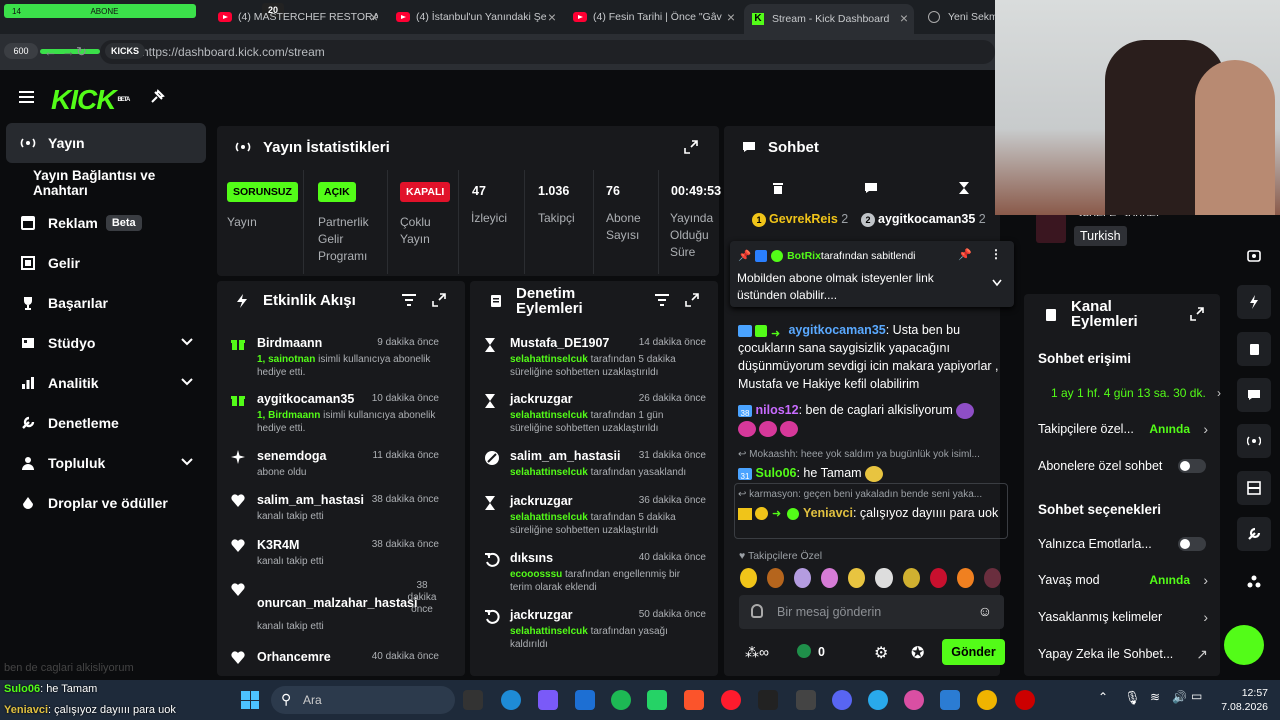 The image size is (1280, 720). Describe the element at coordinates (987, 700) in the screenshot. I see `chrome-icon` at that location.